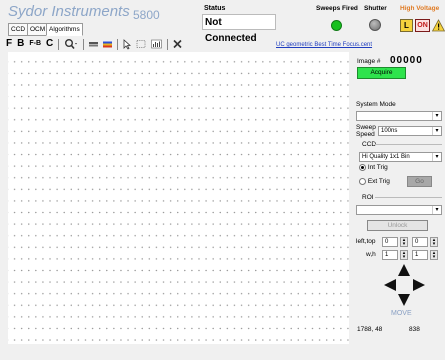 The height and width of the screenshot is (360, 445). Describe the element at coordinates (337, 8) in the screenshot. I see `sweeps-fired-label: Sweeps Fired` at that location.